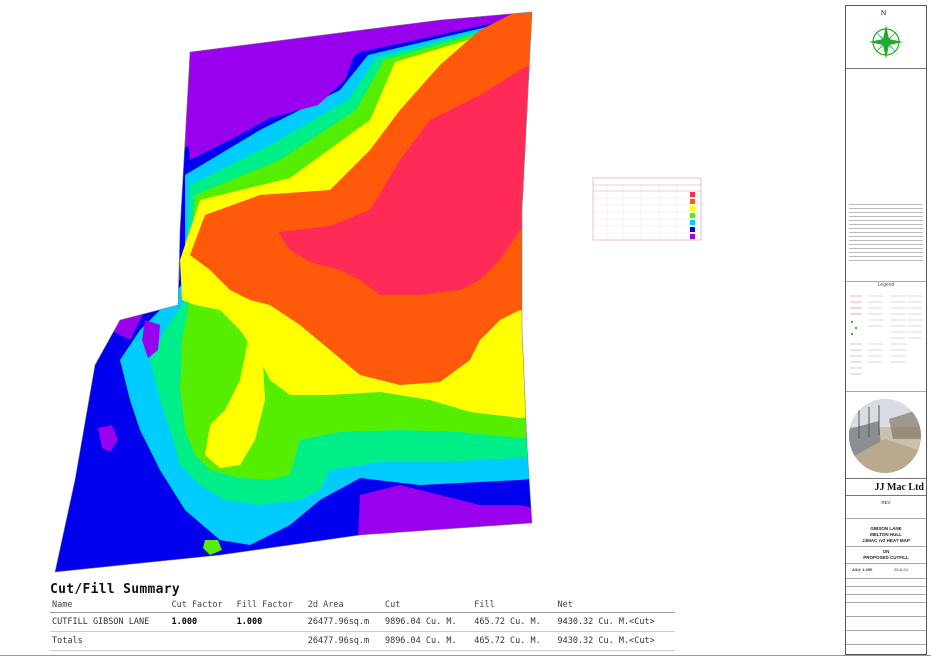  Describe the element at coordinates (202, 622) in the screenshot. I see `cell-cut-factor: 1.000` at that location.